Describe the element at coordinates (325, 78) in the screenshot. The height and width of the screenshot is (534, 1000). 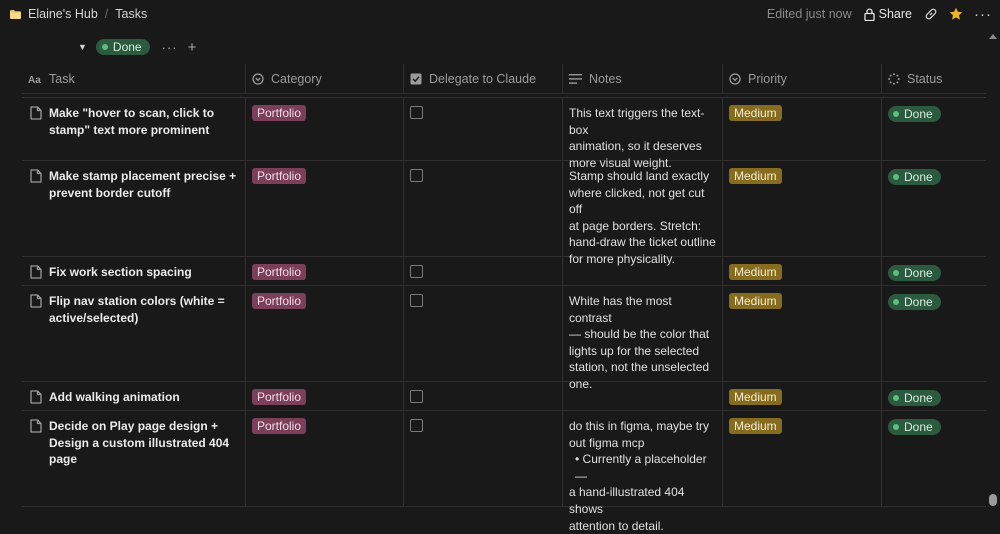
I see `column-header-category: Category` at that location.